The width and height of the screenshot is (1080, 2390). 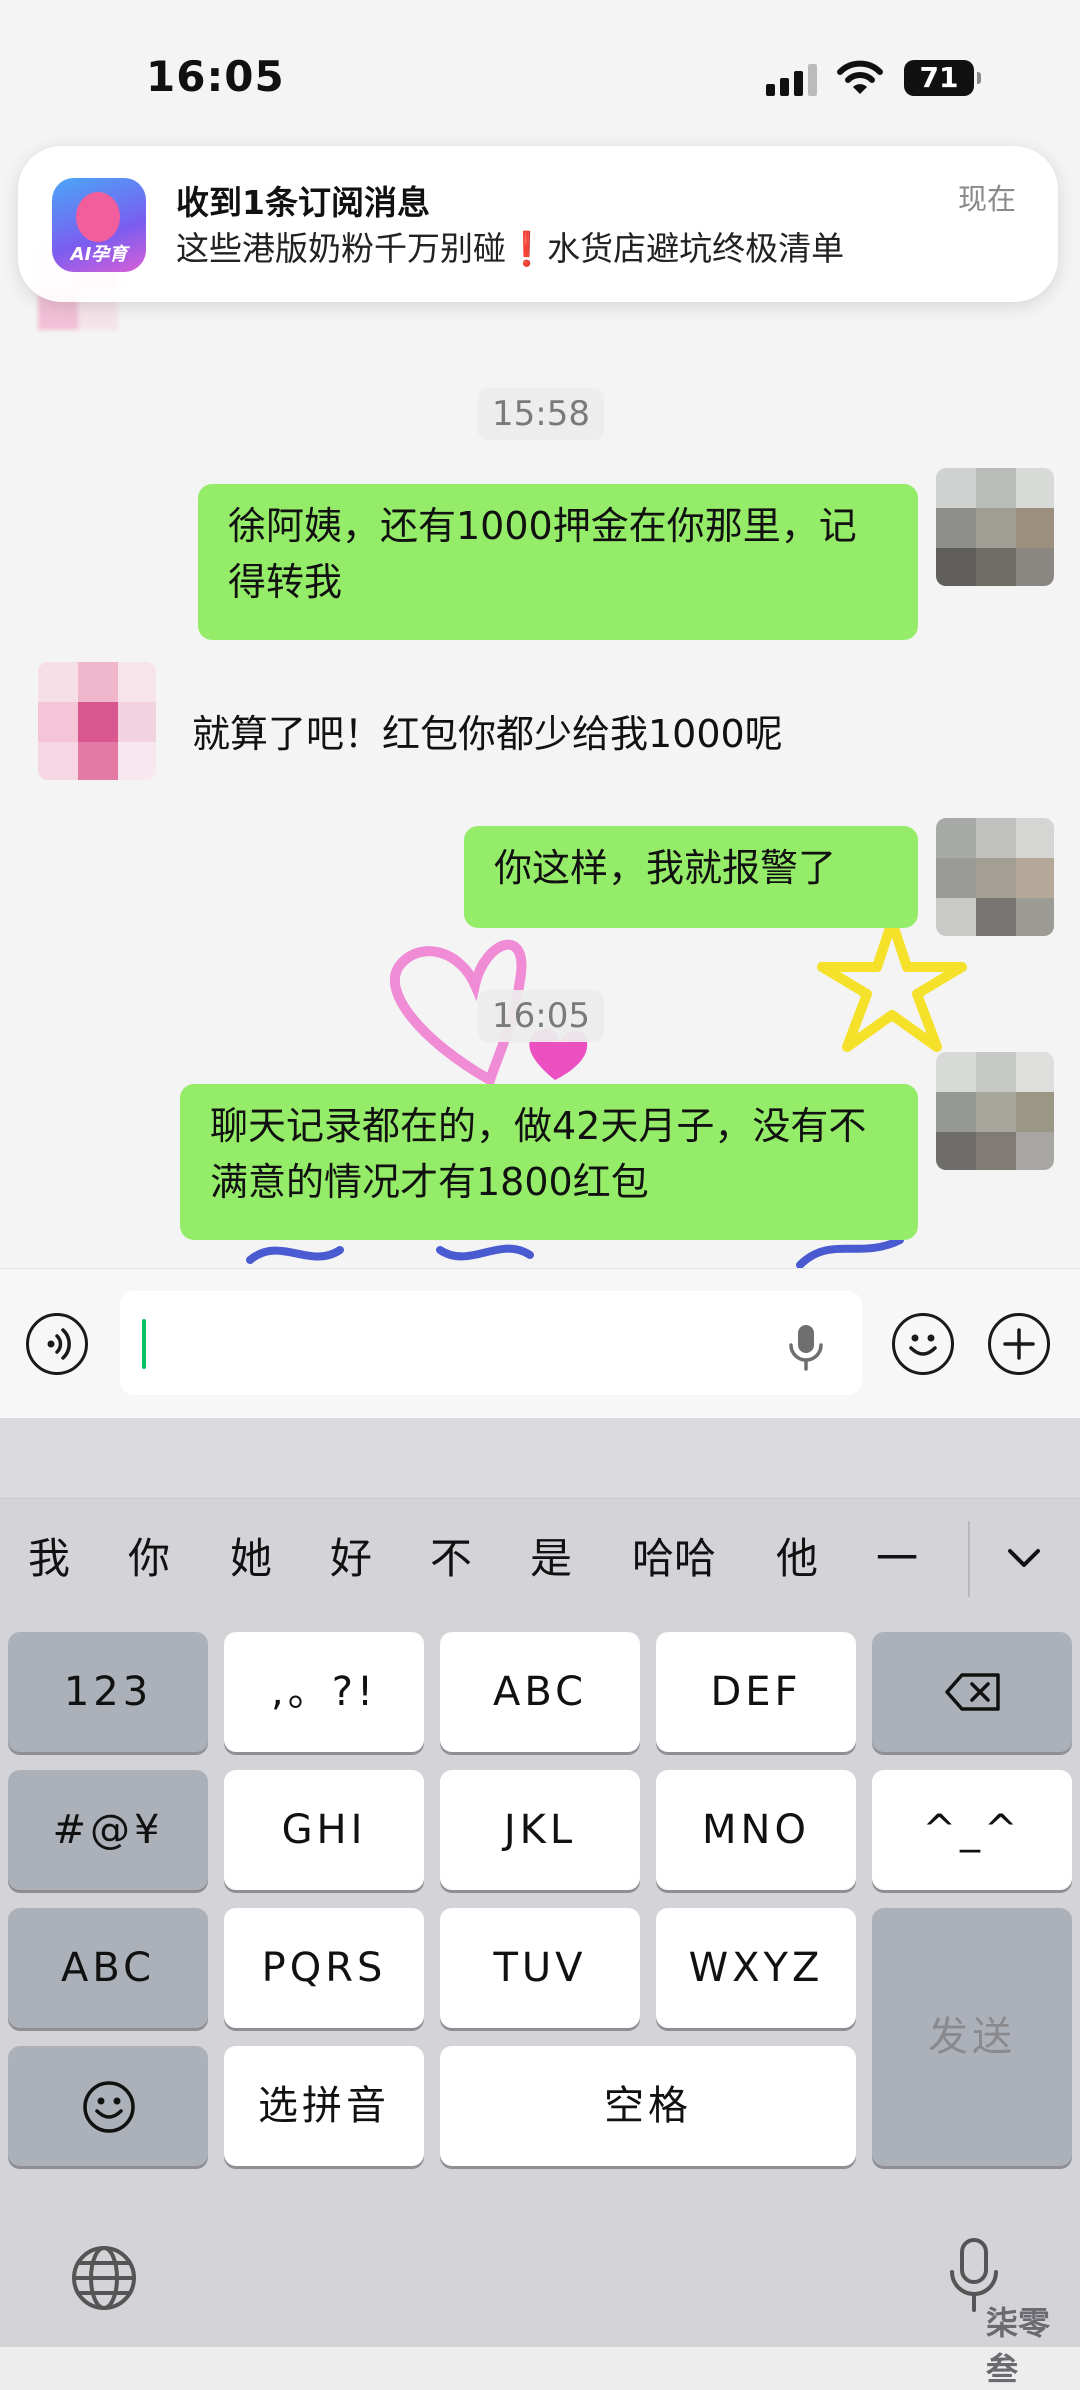 I want to click on chevron-down-icon, so click(x=1024, y=1559).